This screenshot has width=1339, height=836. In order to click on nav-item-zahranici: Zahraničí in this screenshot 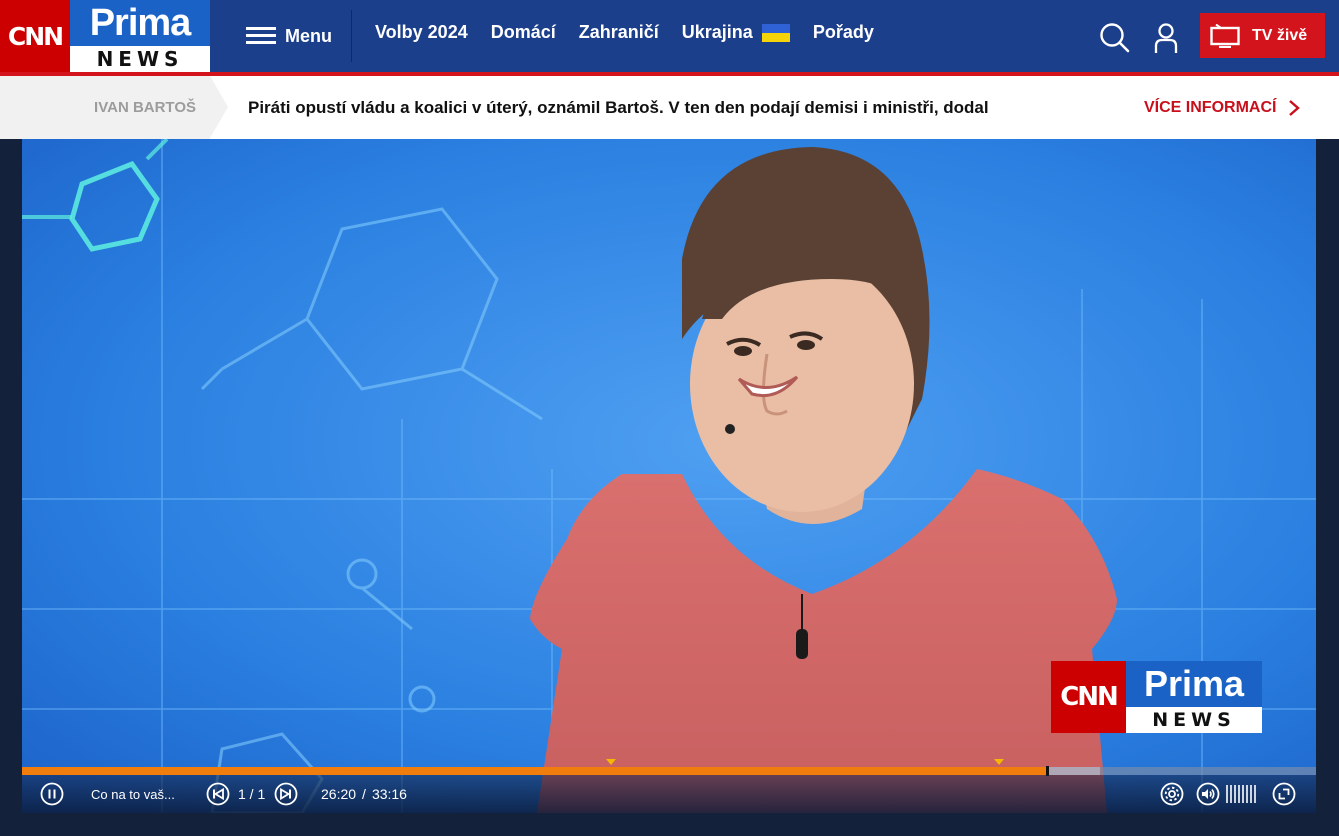, I will do `click(619, 32)`.